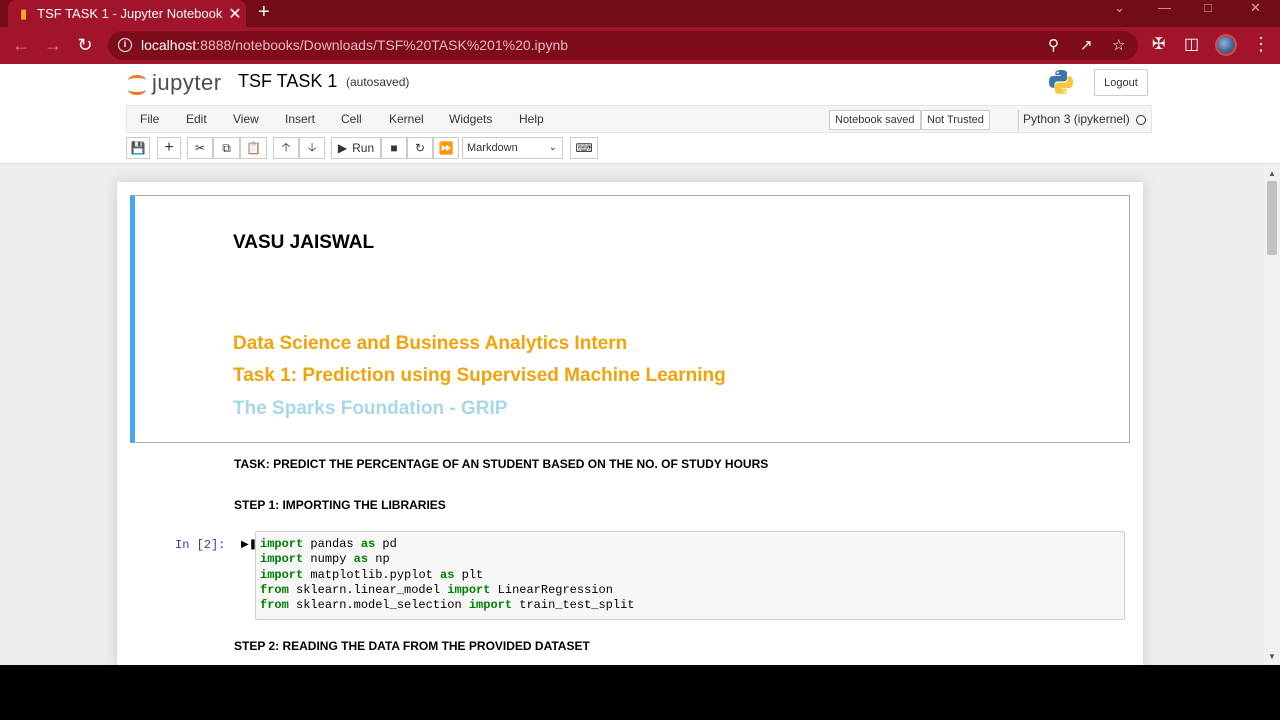  I want to click on menu-kernel: Kernel, so click(406, 119).